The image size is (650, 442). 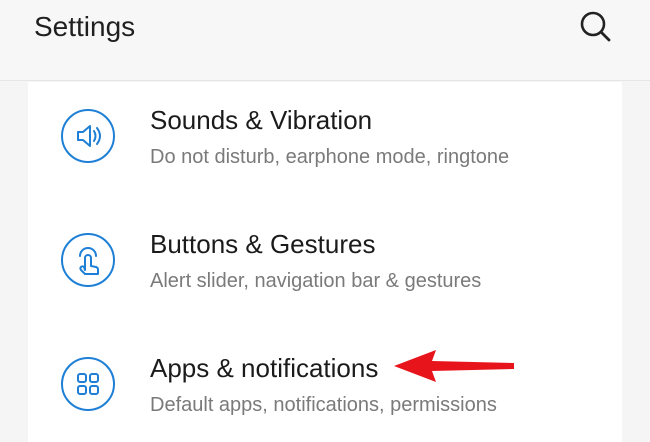 I want to click on settings-item-subtitle: Default apps, notifications, permissions, so click(x=323, y=405).